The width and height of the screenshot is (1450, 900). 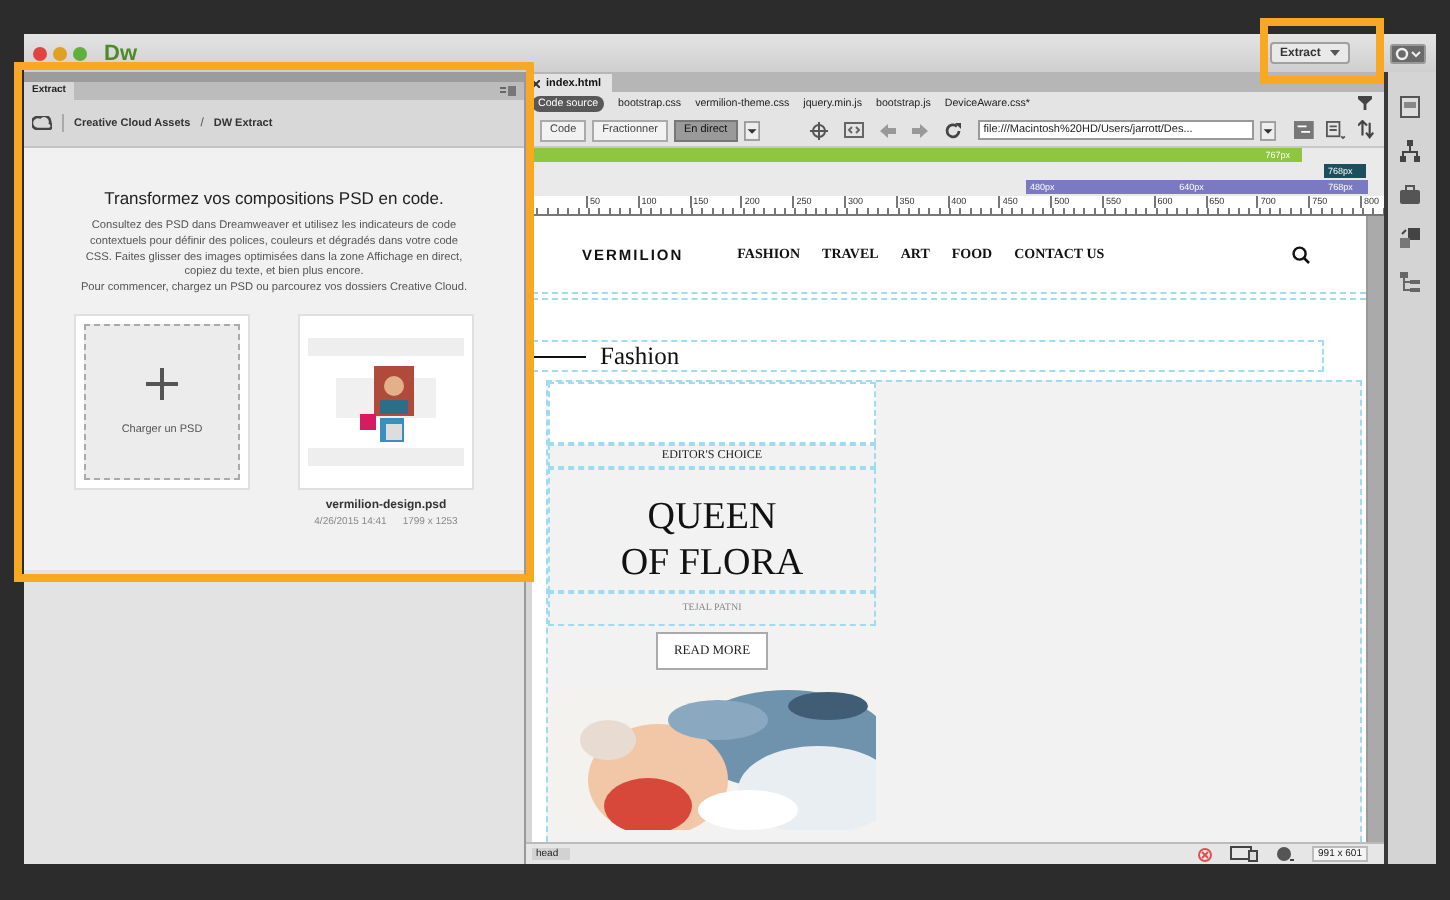 I want to click on window-controls-icon, so click(x=62, y=53).